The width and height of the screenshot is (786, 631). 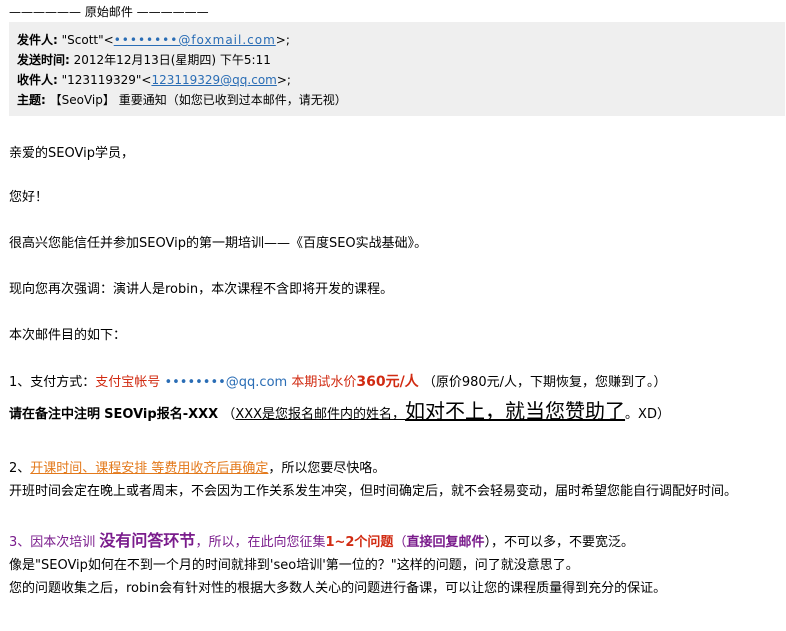 I want to click on purpose: 本次邮件目的如下：, so click(x=68, y=335).